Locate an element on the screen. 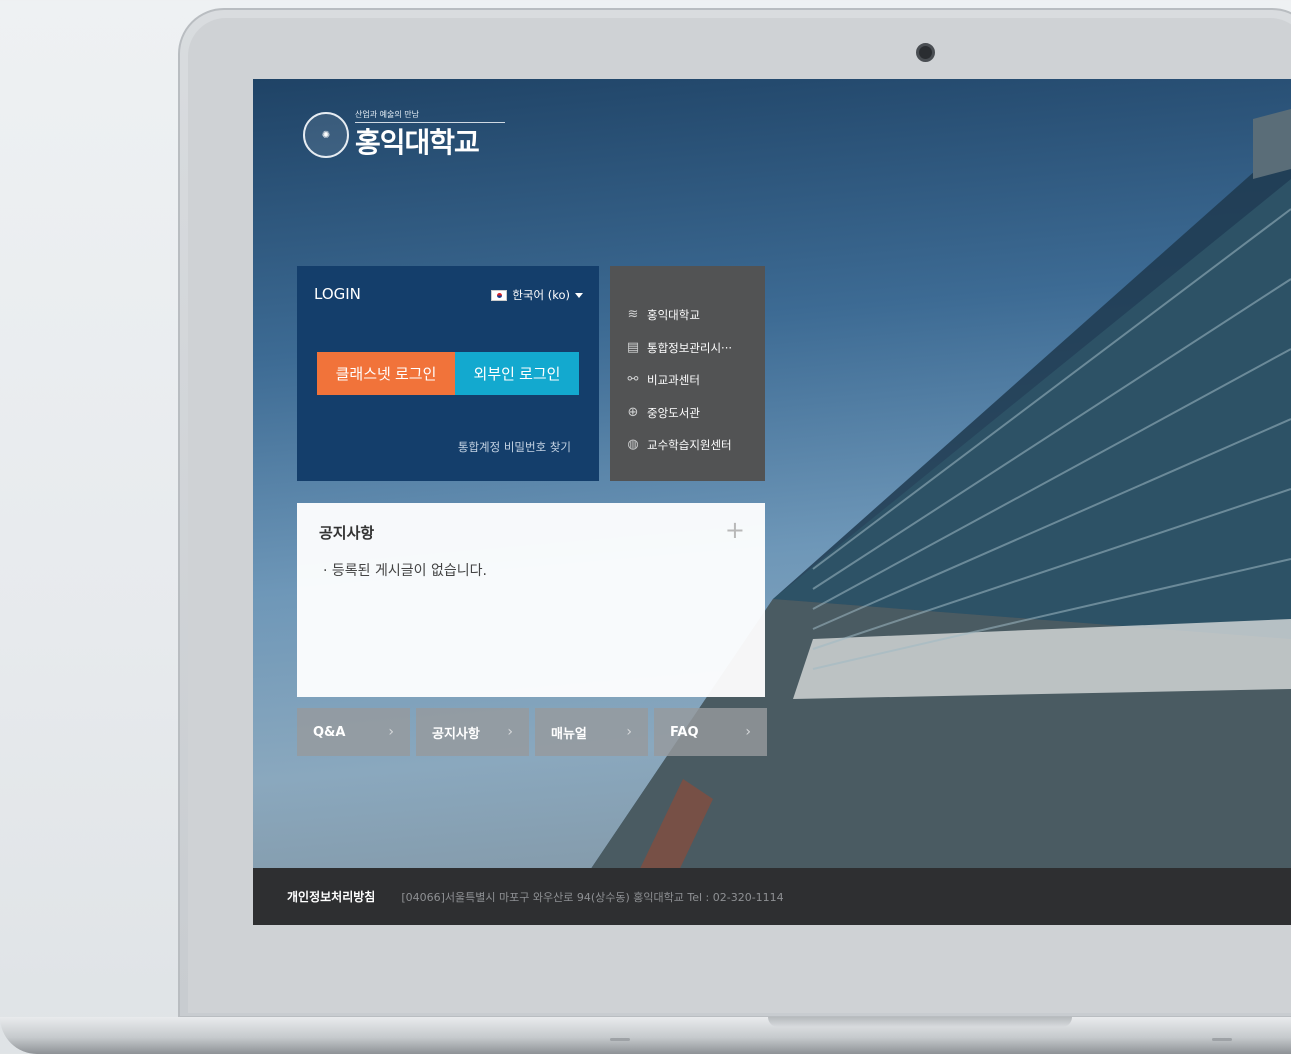 Image resolution: width=1291 pixels, height=1054 pixels. notice-label: 공지사항 is located at coordinates (456, 734).